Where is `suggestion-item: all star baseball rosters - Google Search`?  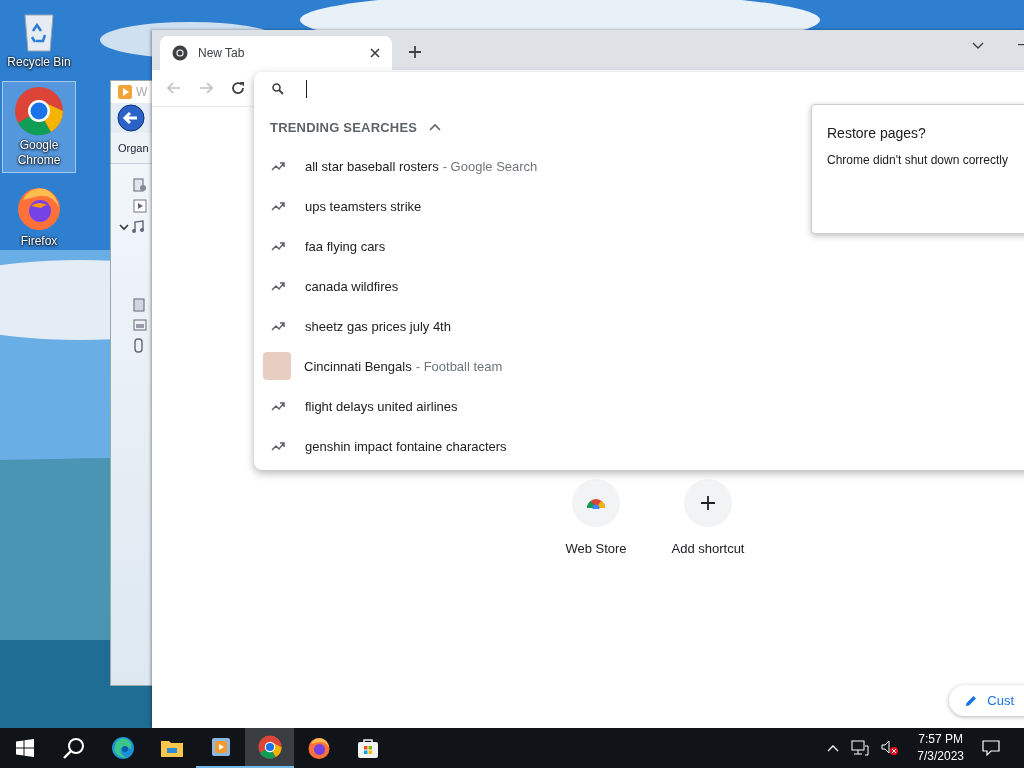 suggestion-item: all star baseball rosters - Google Search is located at coordinates (522, 166).